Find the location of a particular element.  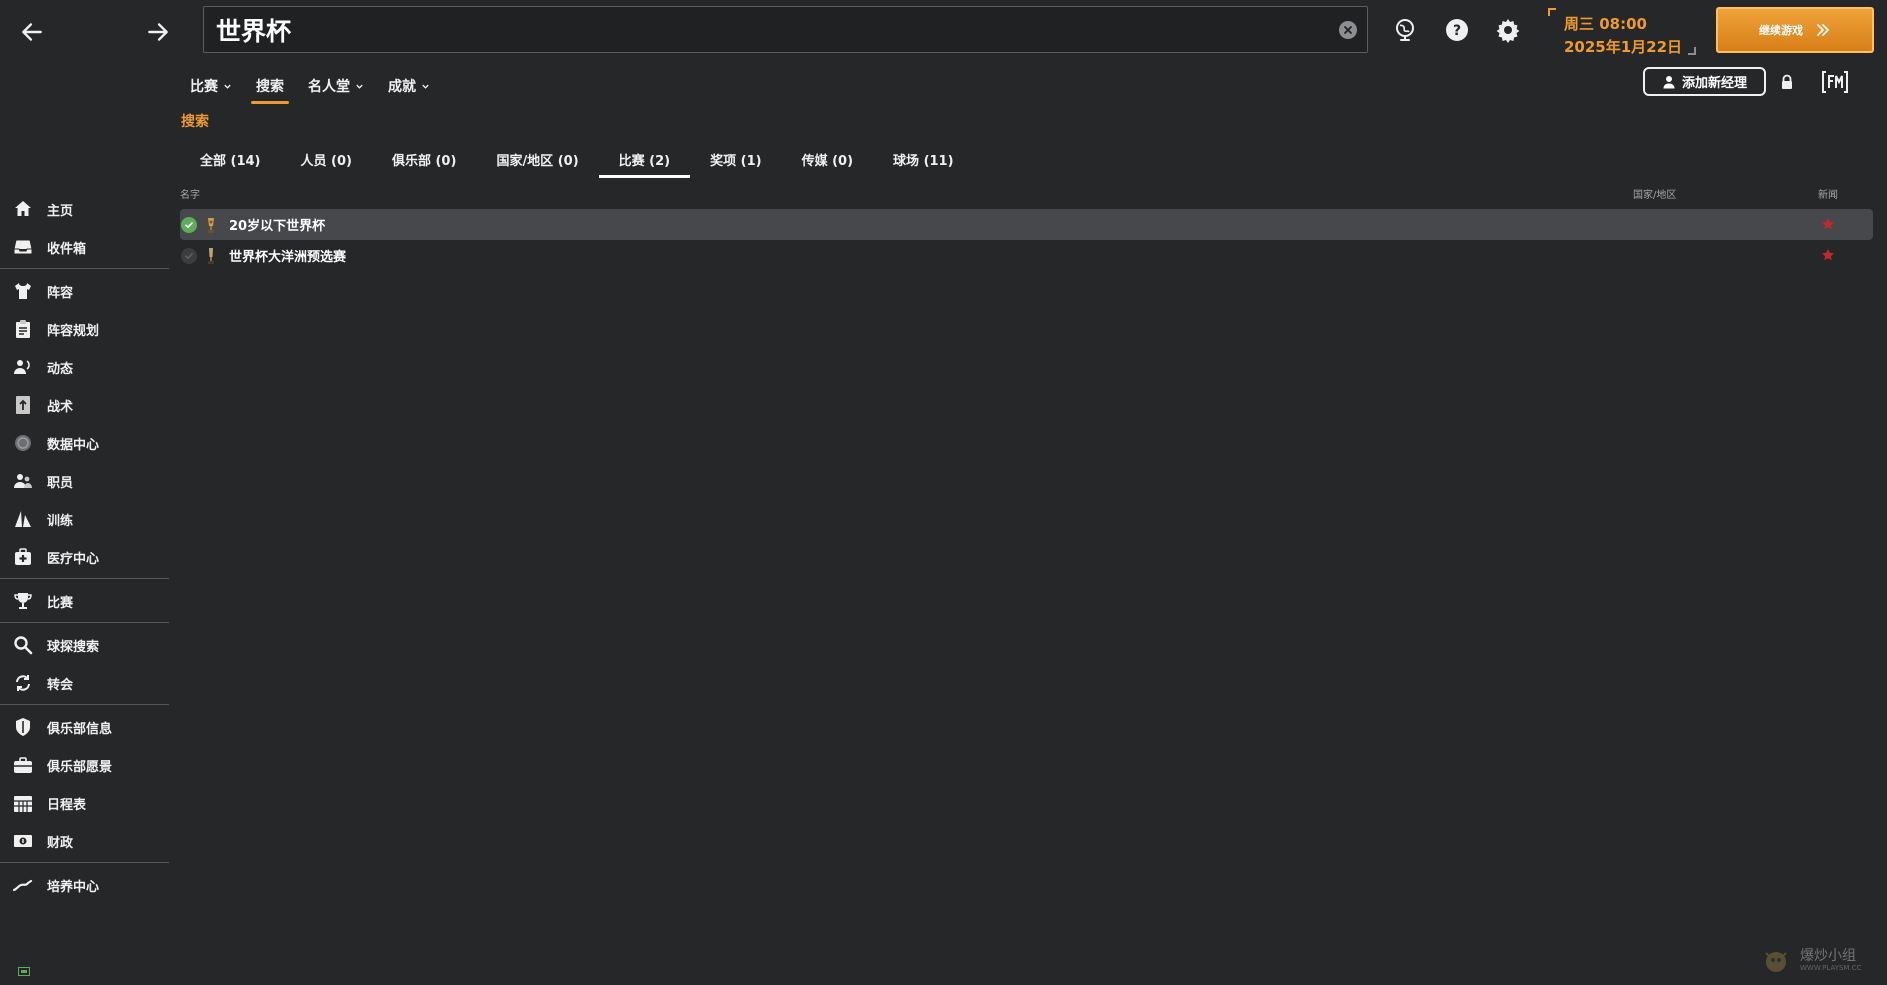

sidebar-item-club-info: 俱乐部信息 is located at coordinates (85, 727).